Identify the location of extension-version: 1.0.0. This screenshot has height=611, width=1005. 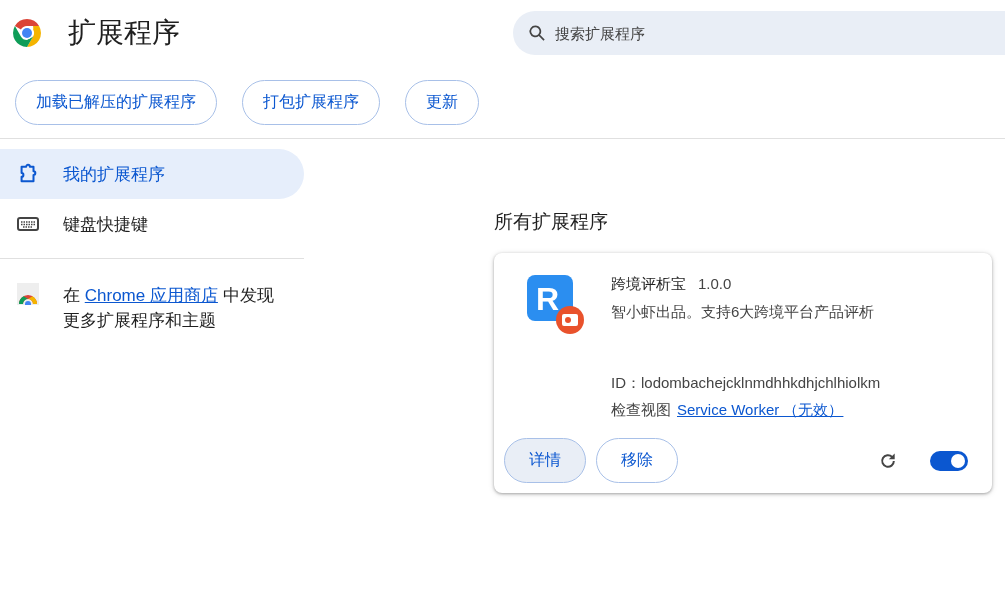
(715, 283).